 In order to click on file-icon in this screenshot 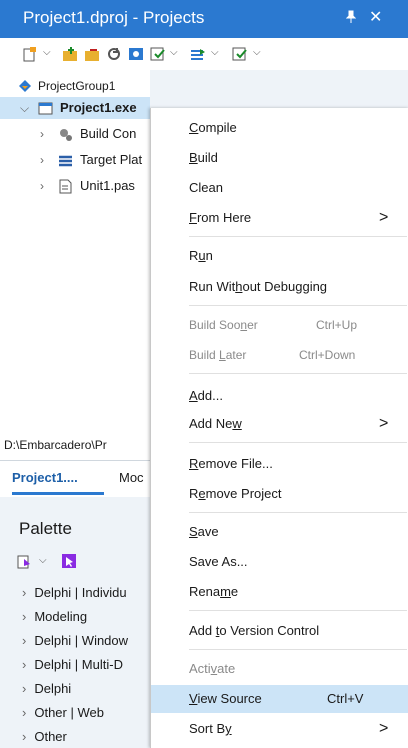, I will do `click(65, 186)`.